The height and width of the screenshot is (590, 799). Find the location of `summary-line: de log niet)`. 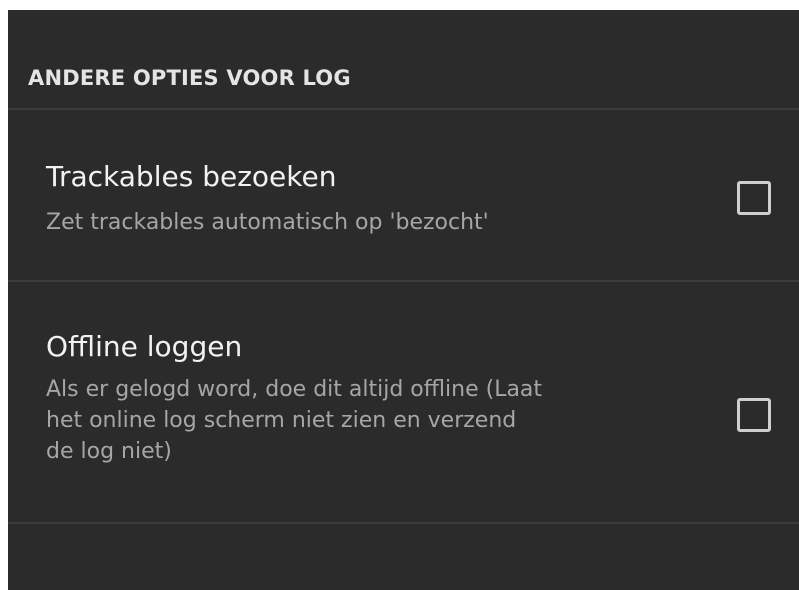

summary-line: de log niet) is located at coordinates (109, 451).